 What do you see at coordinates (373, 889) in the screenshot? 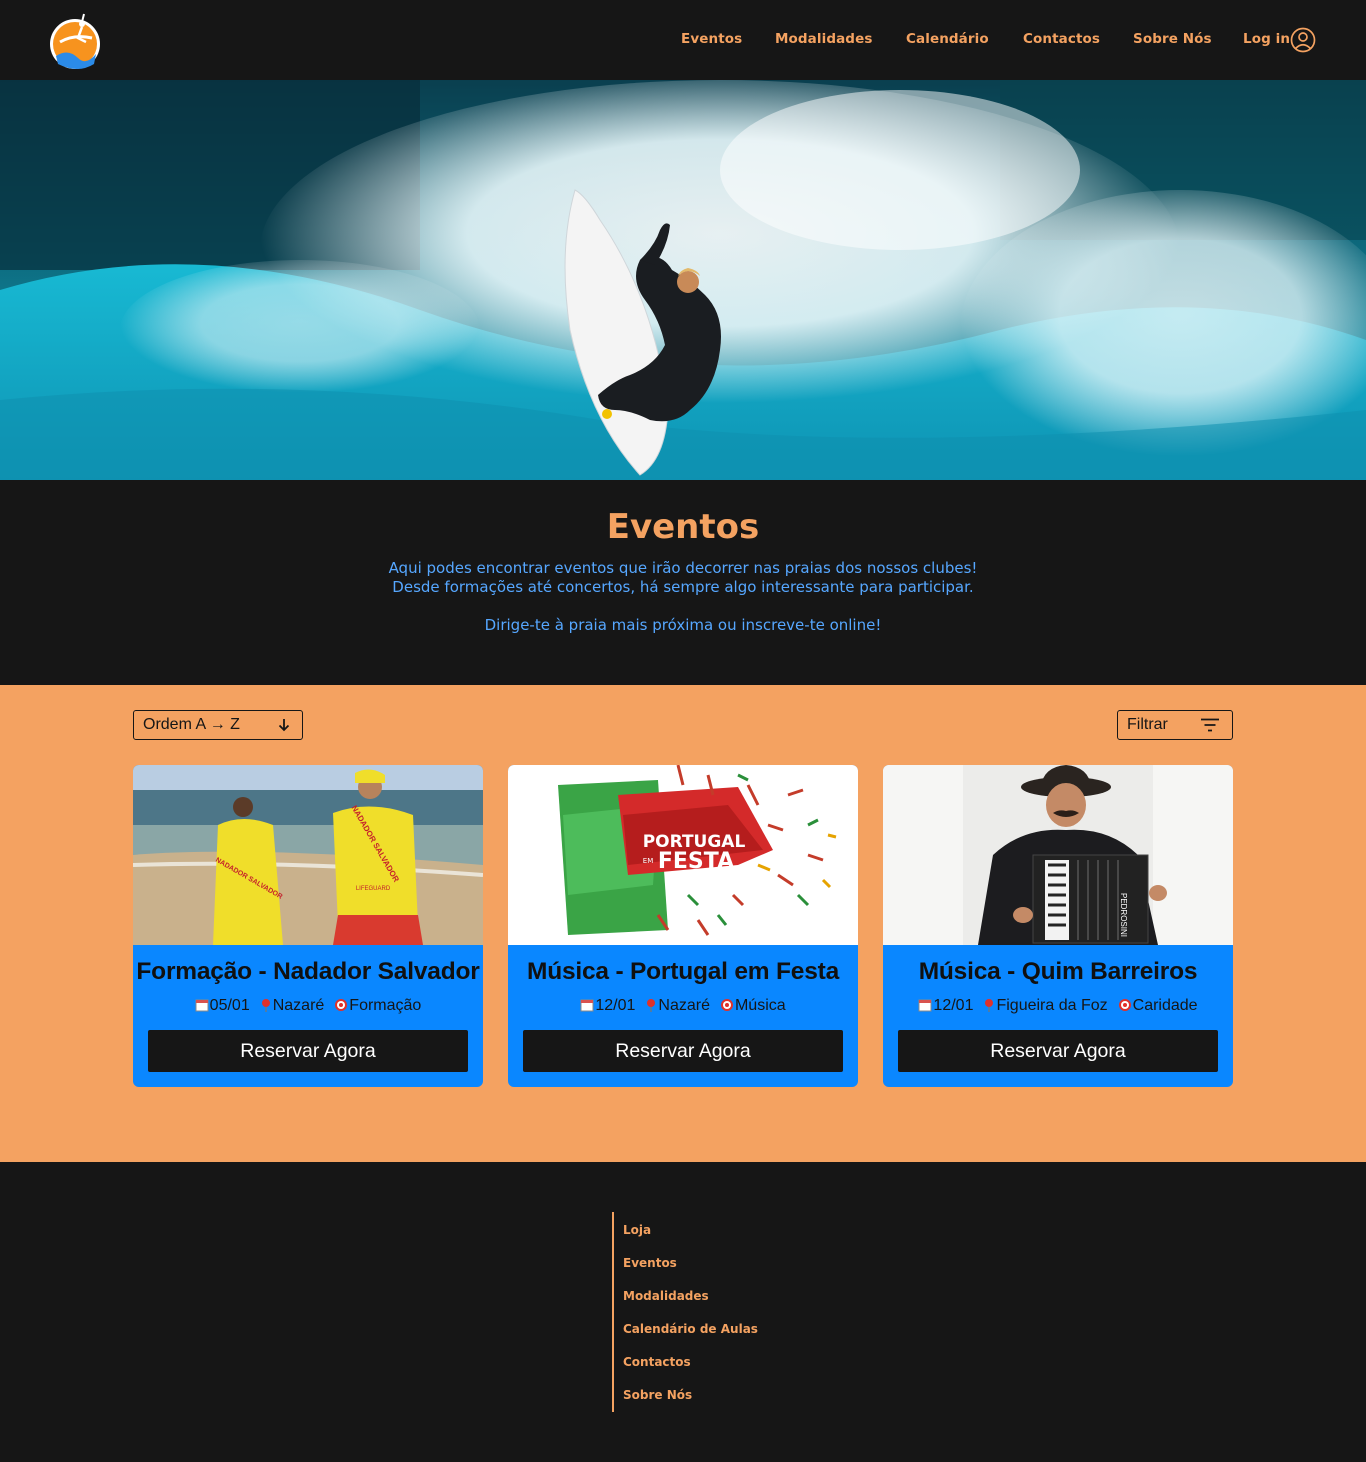
I see `vest-subtext: LIFEGUARD` at bounding box center [373, 889].